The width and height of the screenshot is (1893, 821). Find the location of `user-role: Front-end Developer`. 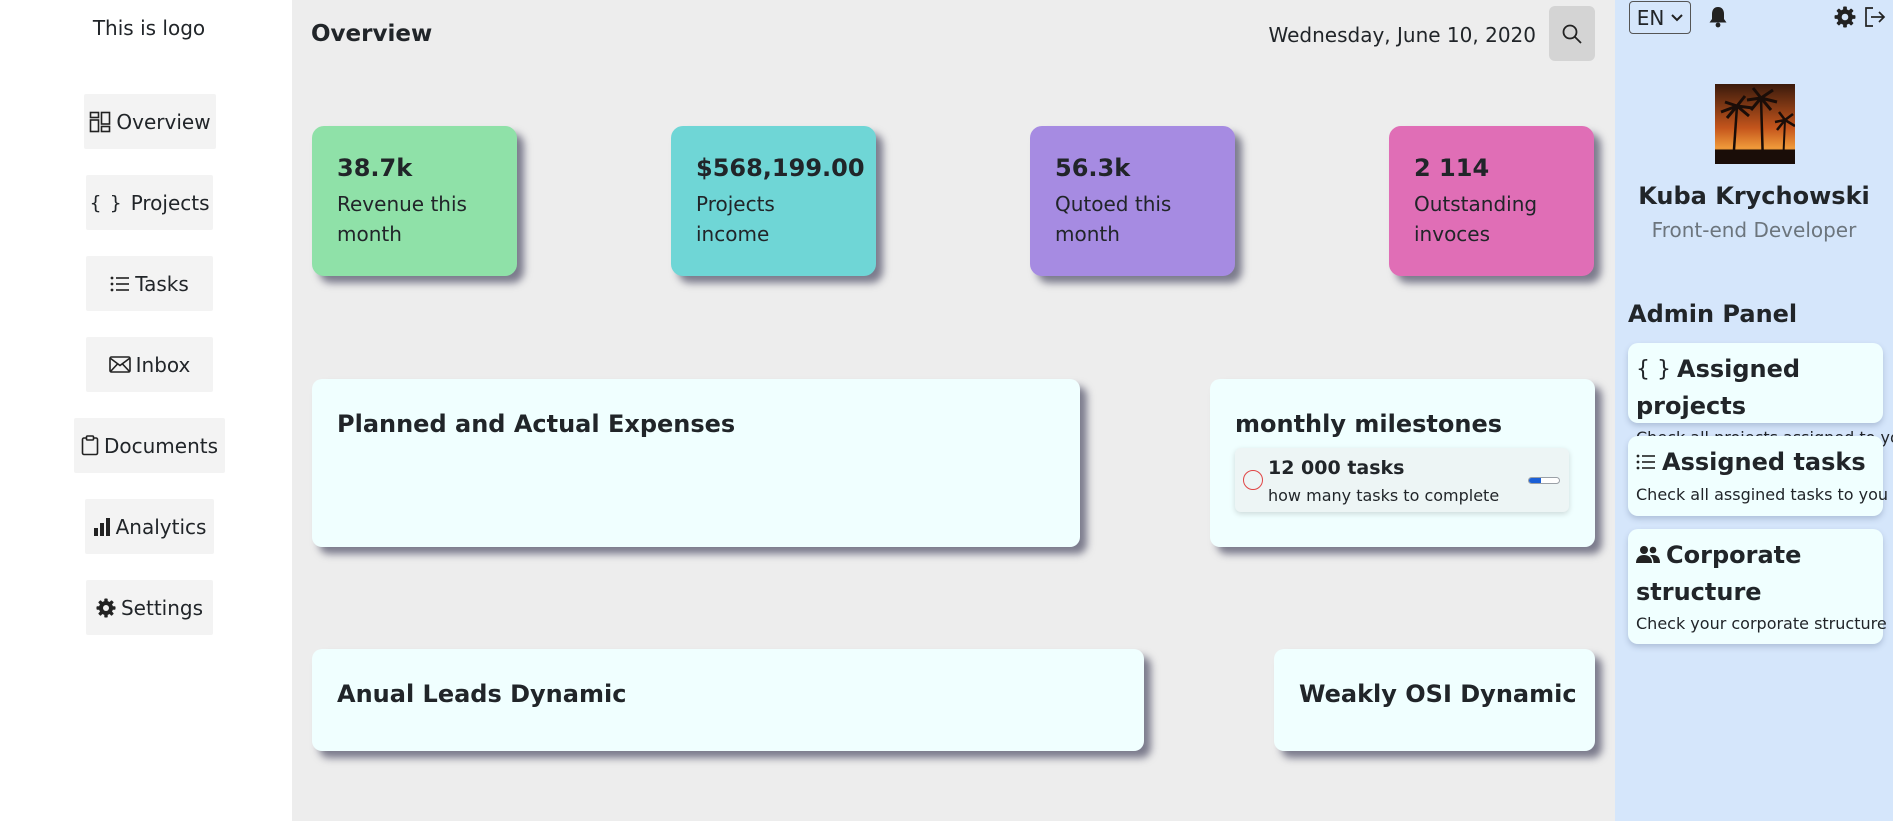

user-role: Front-end Developer is located at coordinates (1754, 230).